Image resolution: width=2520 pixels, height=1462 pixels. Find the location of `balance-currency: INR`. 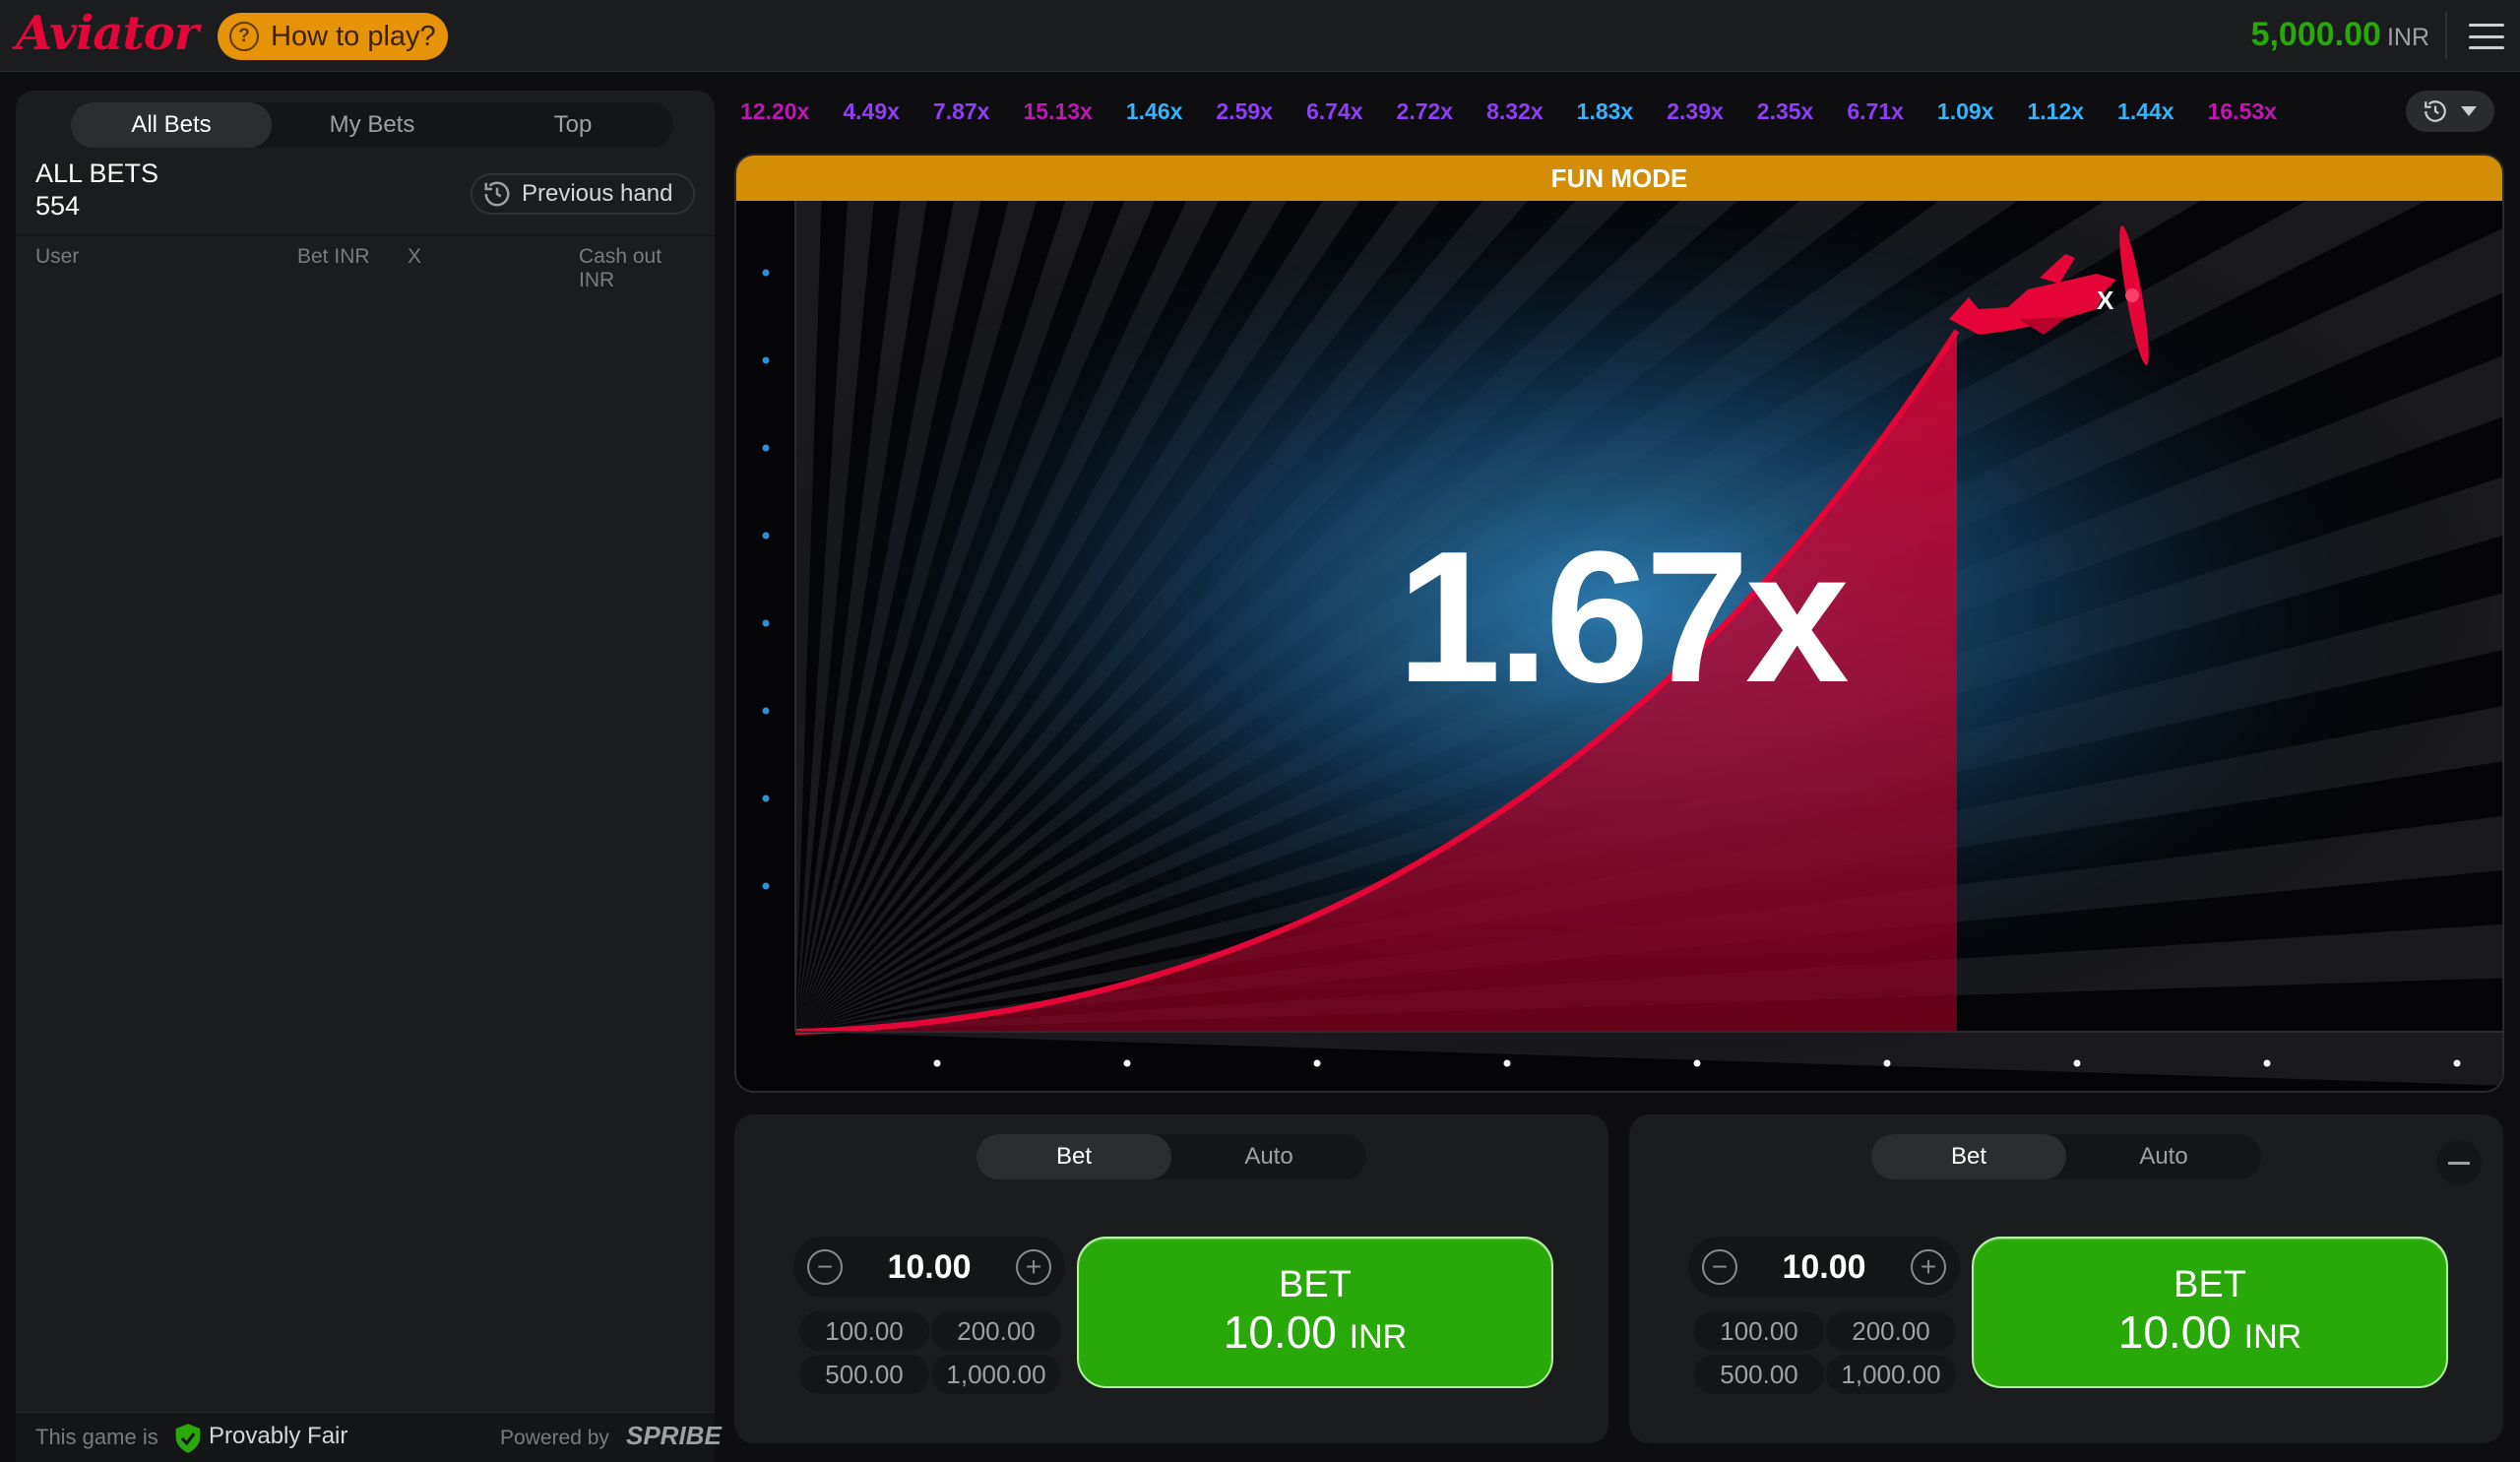

balance-currency: INR is located at coordinates (2407, 37).